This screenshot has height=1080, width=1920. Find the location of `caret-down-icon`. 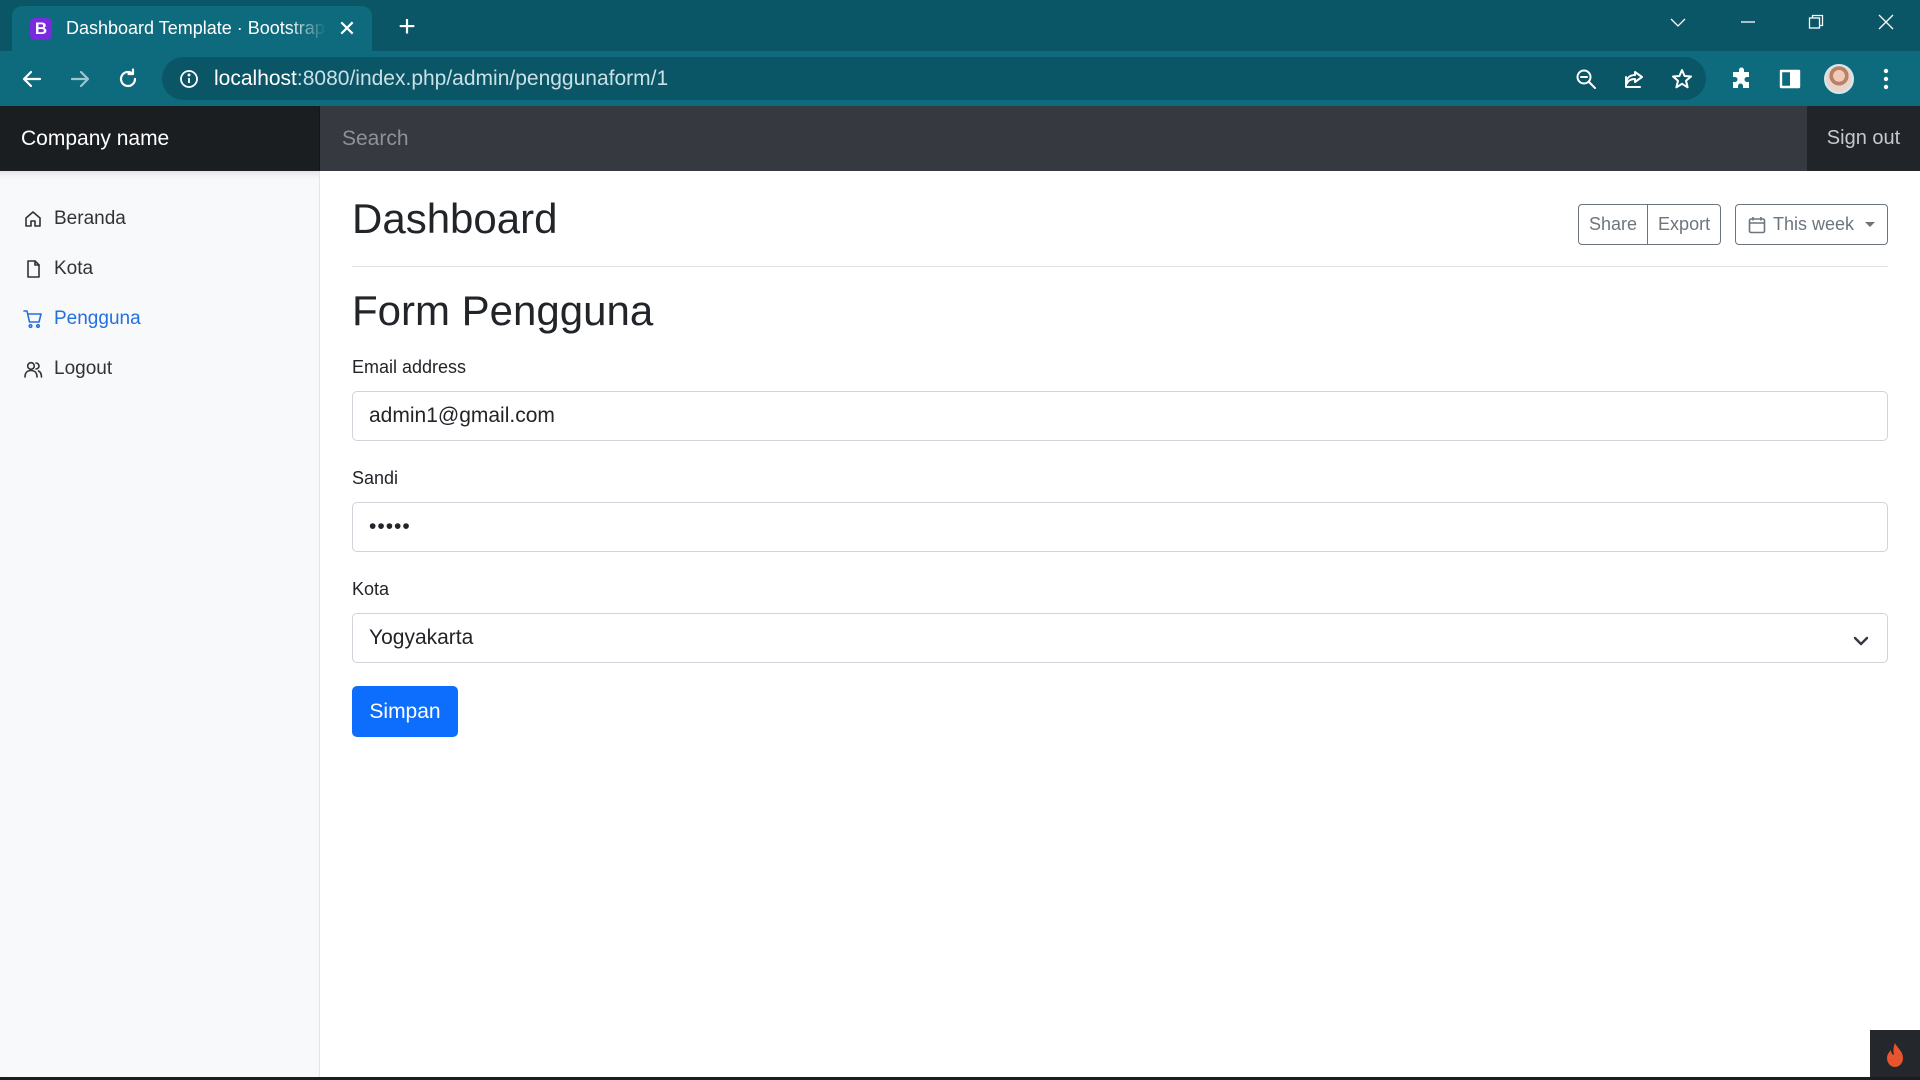

caret-down-icon is located at coordinates (1870, 224).